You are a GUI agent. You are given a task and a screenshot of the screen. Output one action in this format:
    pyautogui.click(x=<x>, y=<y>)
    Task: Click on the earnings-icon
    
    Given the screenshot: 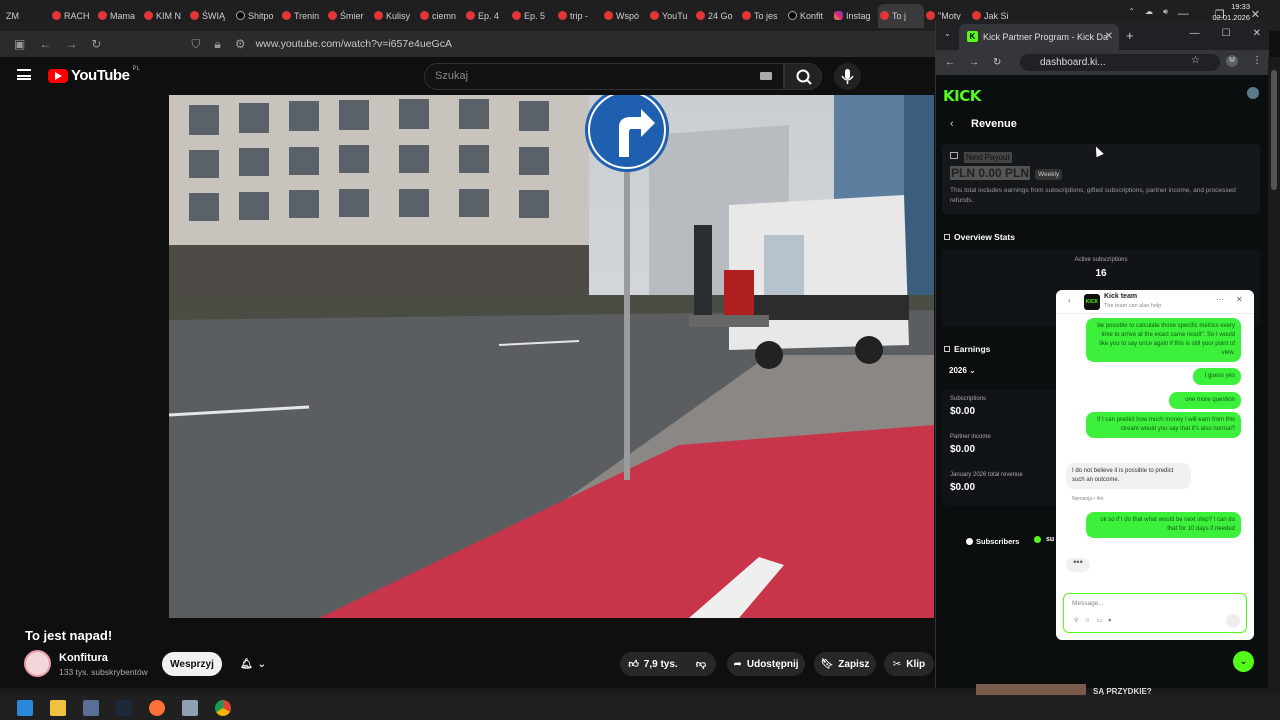 What is the action you would take?
    pyautogui.click(x=947, y=349)
    